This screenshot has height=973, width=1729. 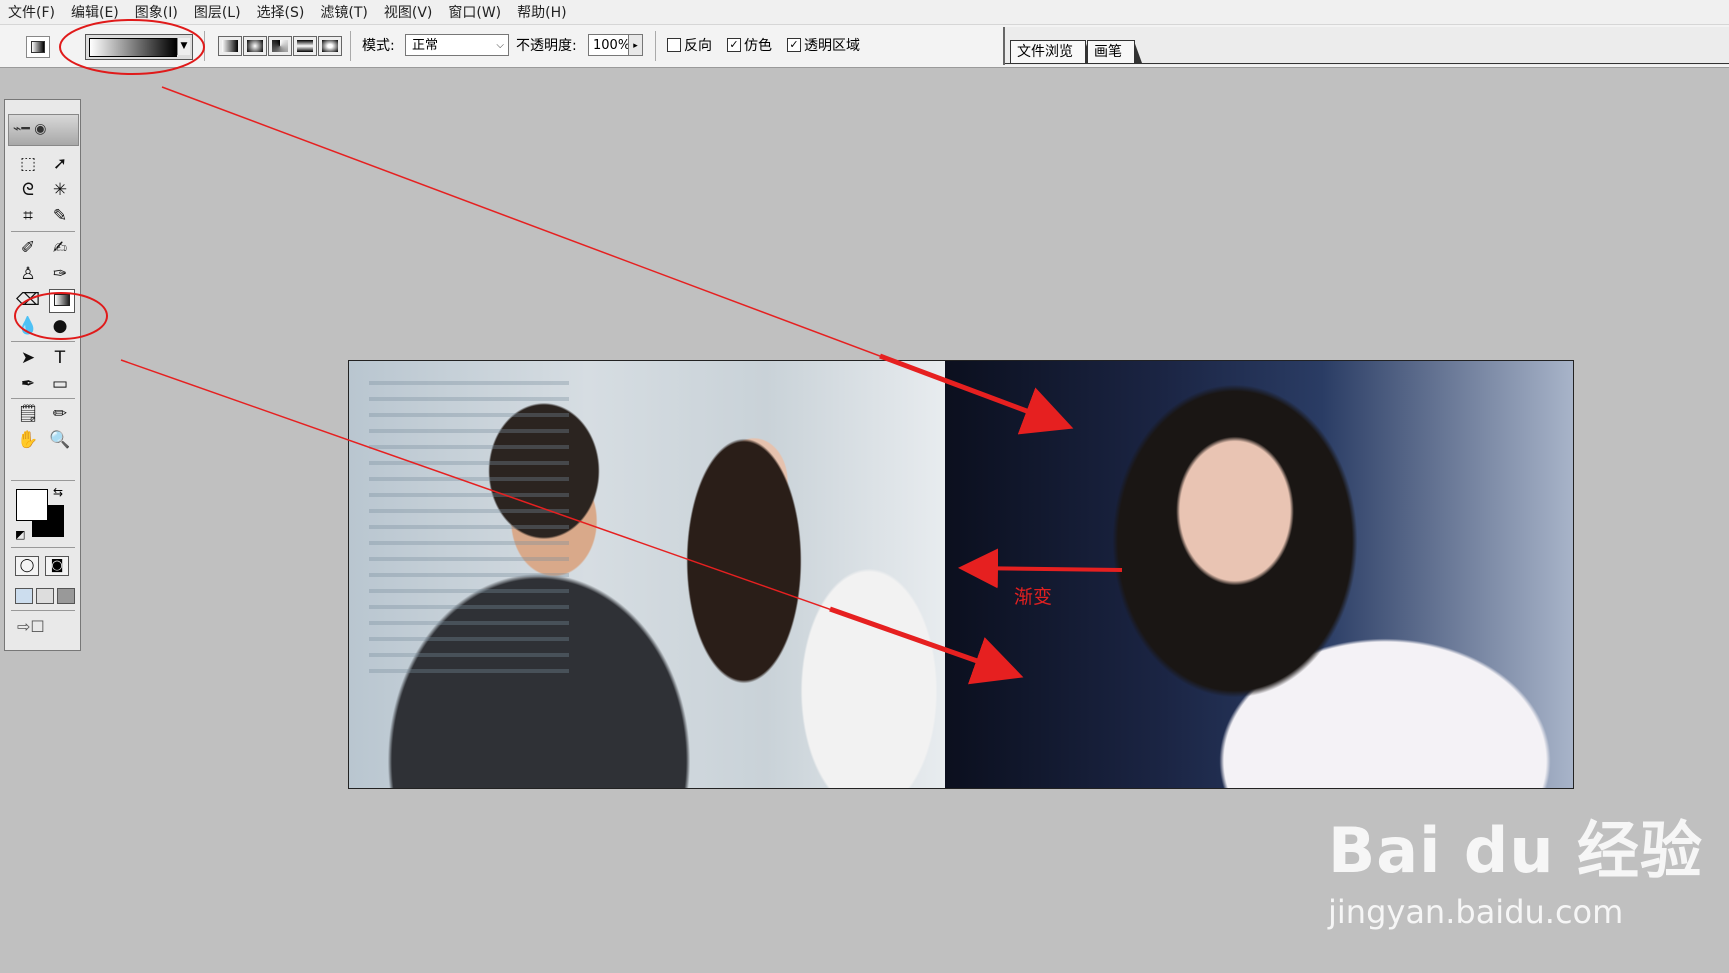 I want to click on transparency-label: 透明区域, so click(x=832, y=46).